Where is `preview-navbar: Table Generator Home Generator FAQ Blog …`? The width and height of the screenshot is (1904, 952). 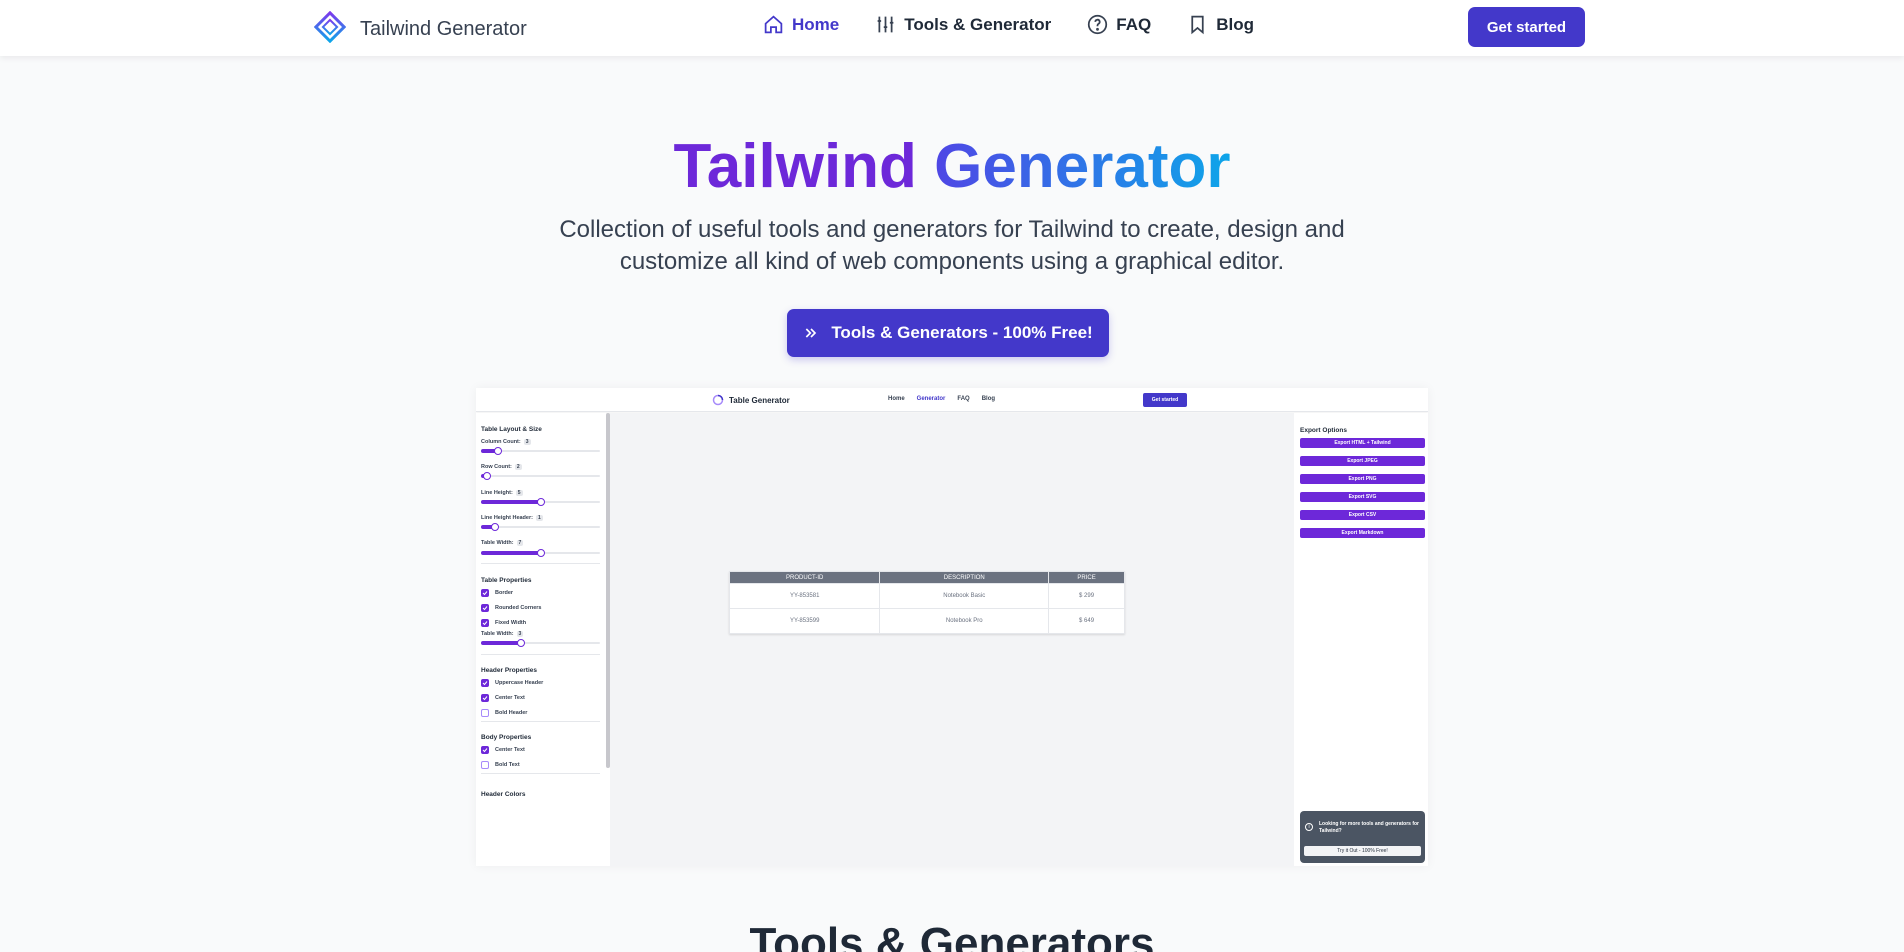 preview-navbar: Table Generator Home Generator FAQ Blog … is located at coordinates (952, 400).